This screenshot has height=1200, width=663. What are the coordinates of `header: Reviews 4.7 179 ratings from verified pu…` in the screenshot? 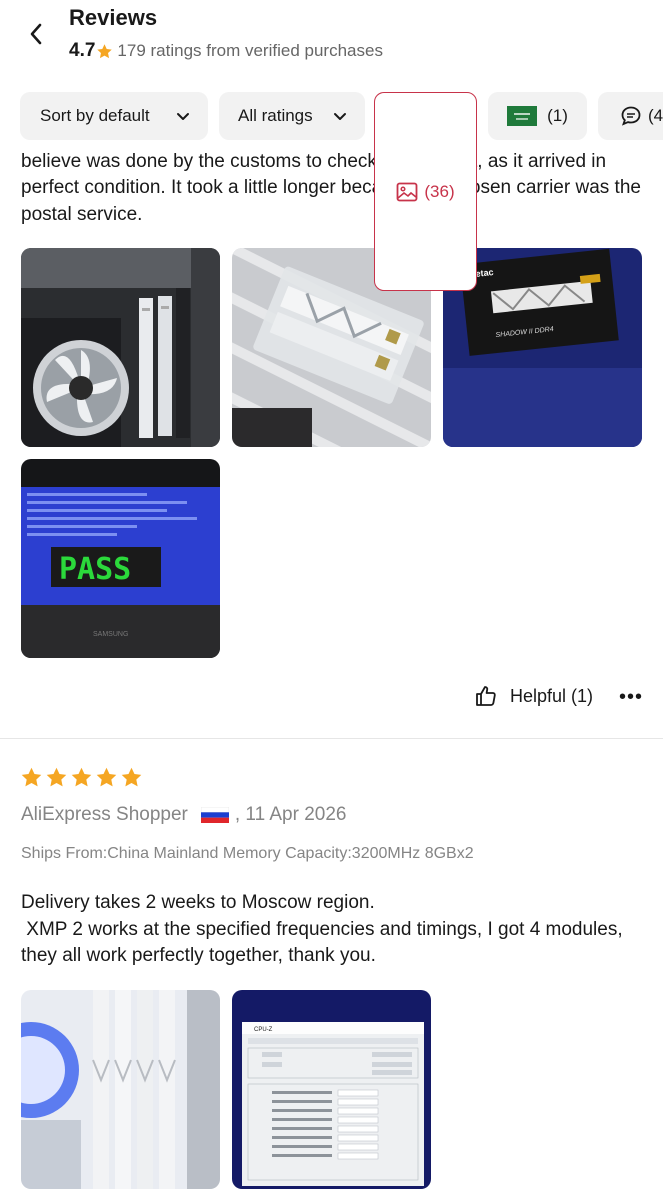 It's located at (331, 44).